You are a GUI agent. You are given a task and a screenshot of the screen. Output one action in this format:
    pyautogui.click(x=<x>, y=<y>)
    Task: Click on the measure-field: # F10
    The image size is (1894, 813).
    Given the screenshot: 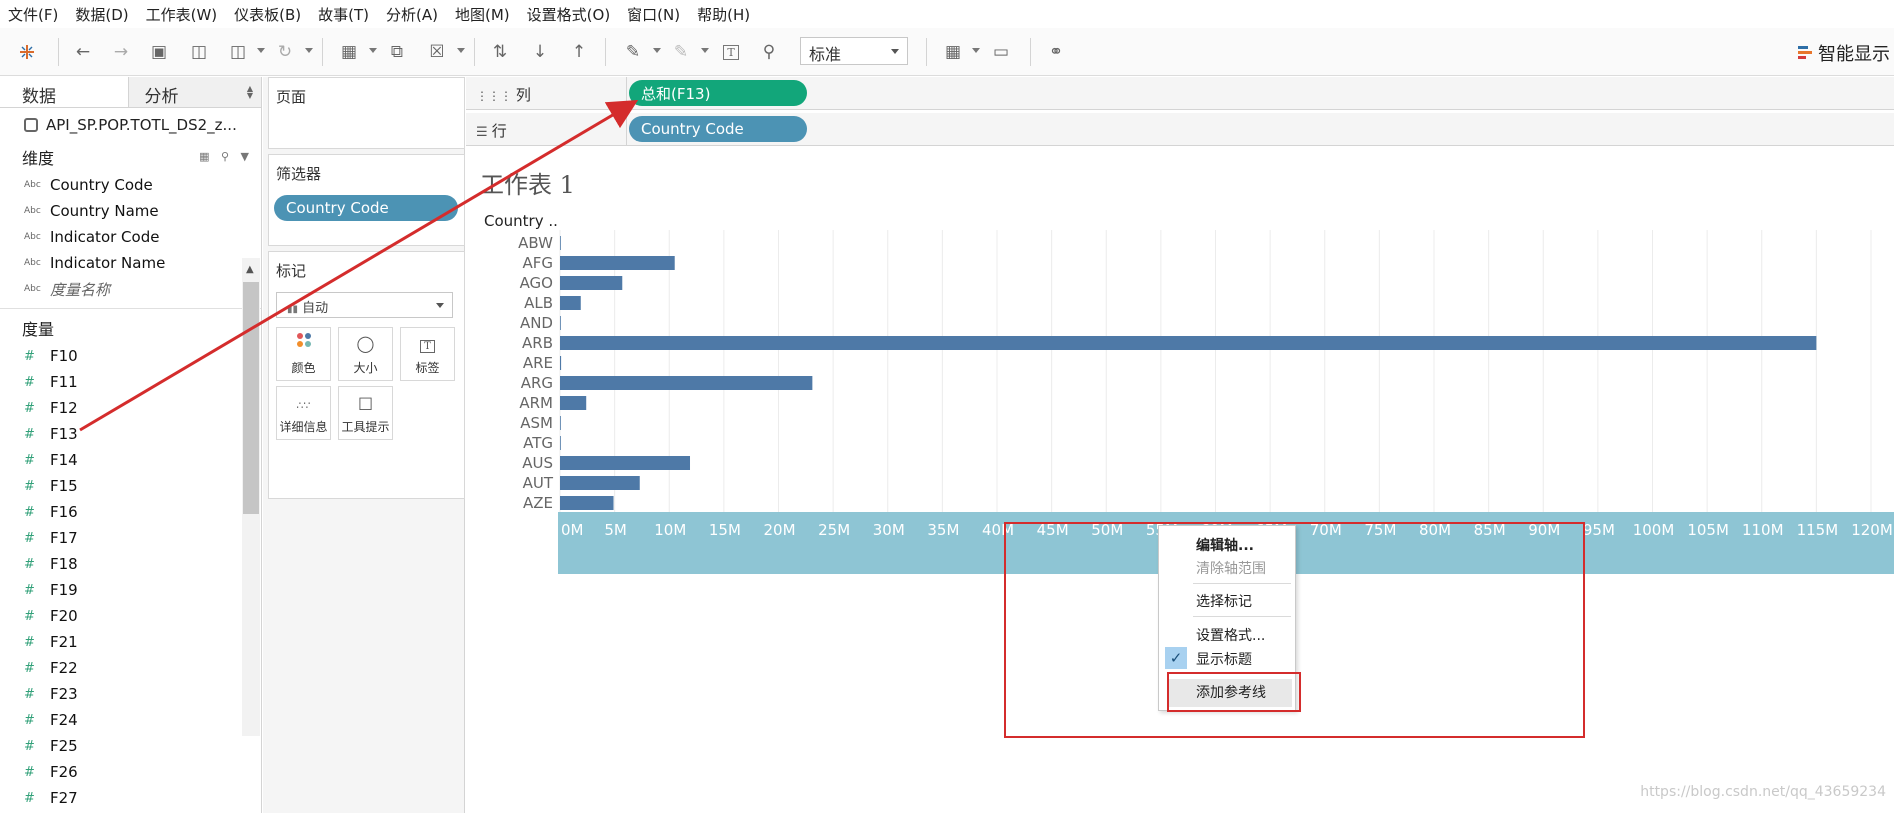 What is the action you would take?
    pyautogui.click(x=130, y=356)
    